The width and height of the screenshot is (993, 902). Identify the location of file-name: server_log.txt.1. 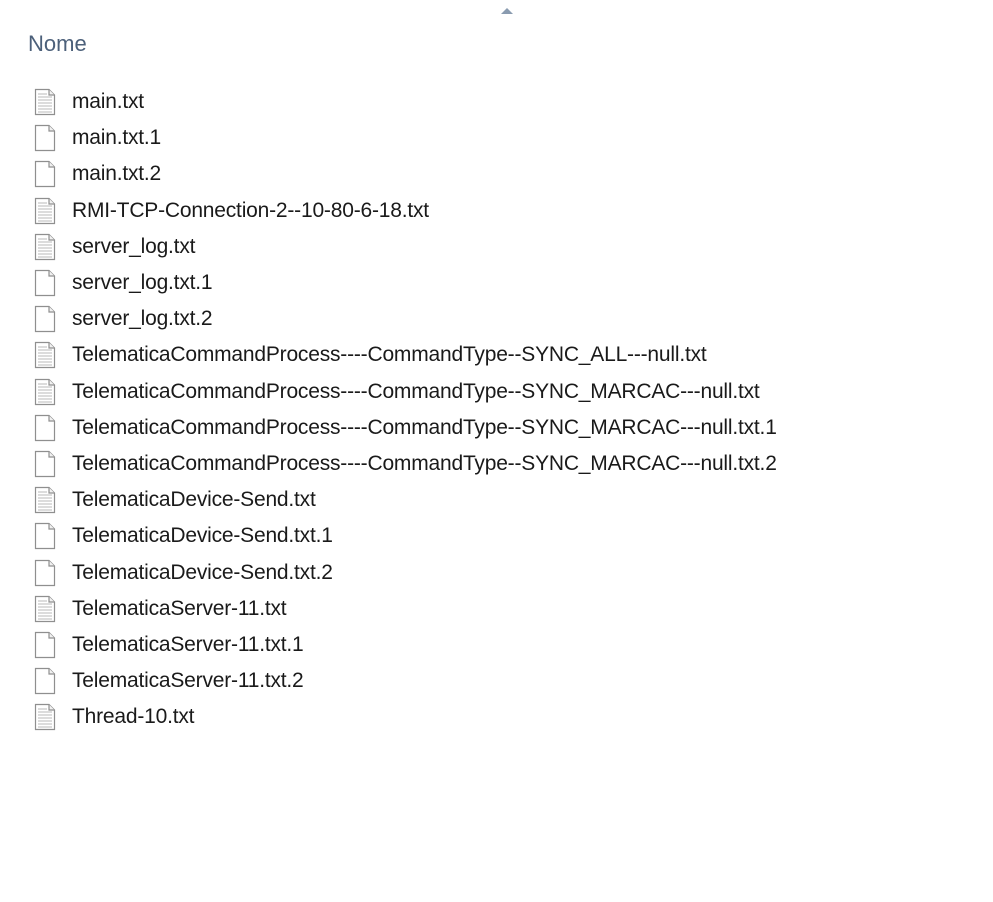
(142, 283).